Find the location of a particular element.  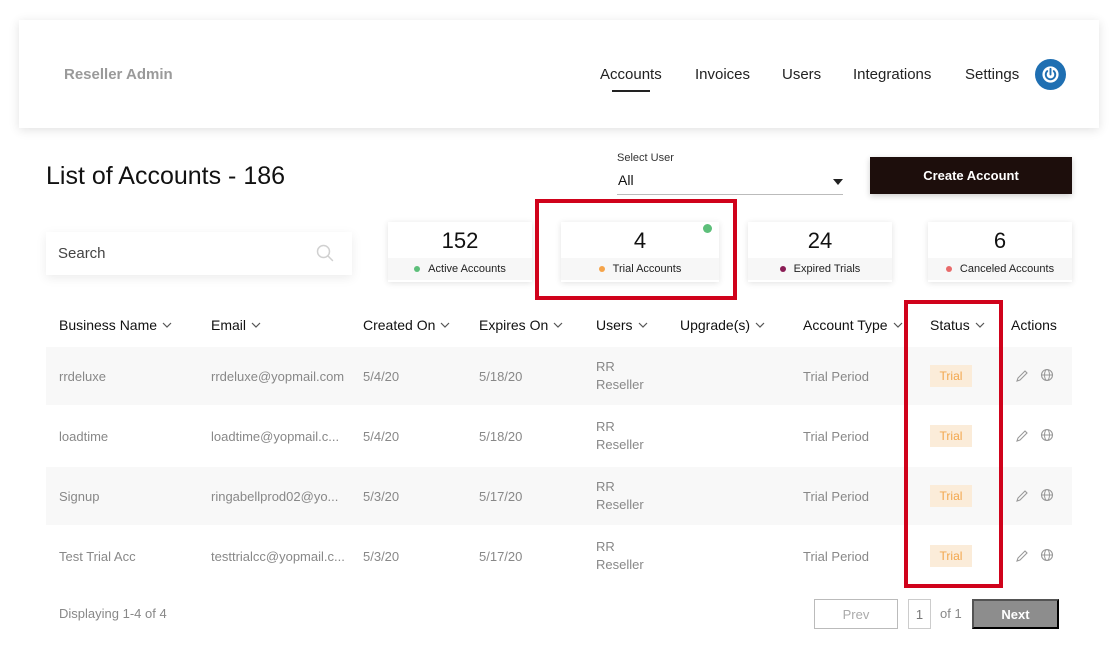

nav-accounts: Accounts is located at coordinates (631, 79).